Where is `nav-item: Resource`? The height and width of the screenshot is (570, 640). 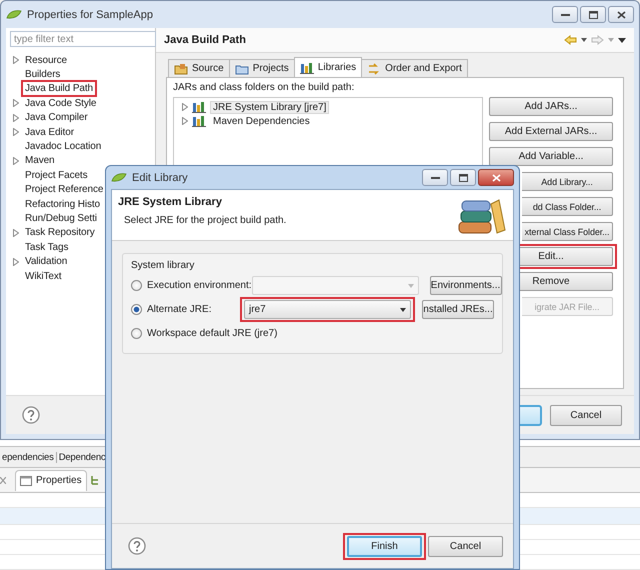
nav-item: Resource is located at coordinates (46, 60).